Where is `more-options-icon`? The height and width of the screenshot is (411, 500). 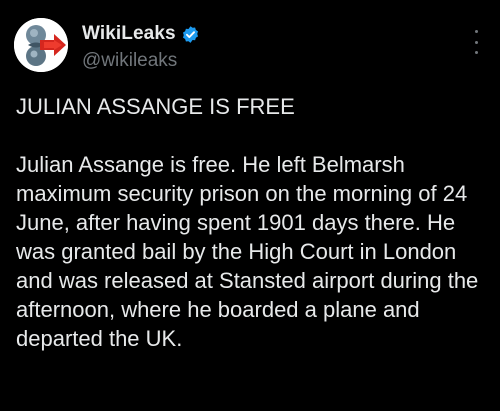
more-options-icon is located at coordinates (476, 42).